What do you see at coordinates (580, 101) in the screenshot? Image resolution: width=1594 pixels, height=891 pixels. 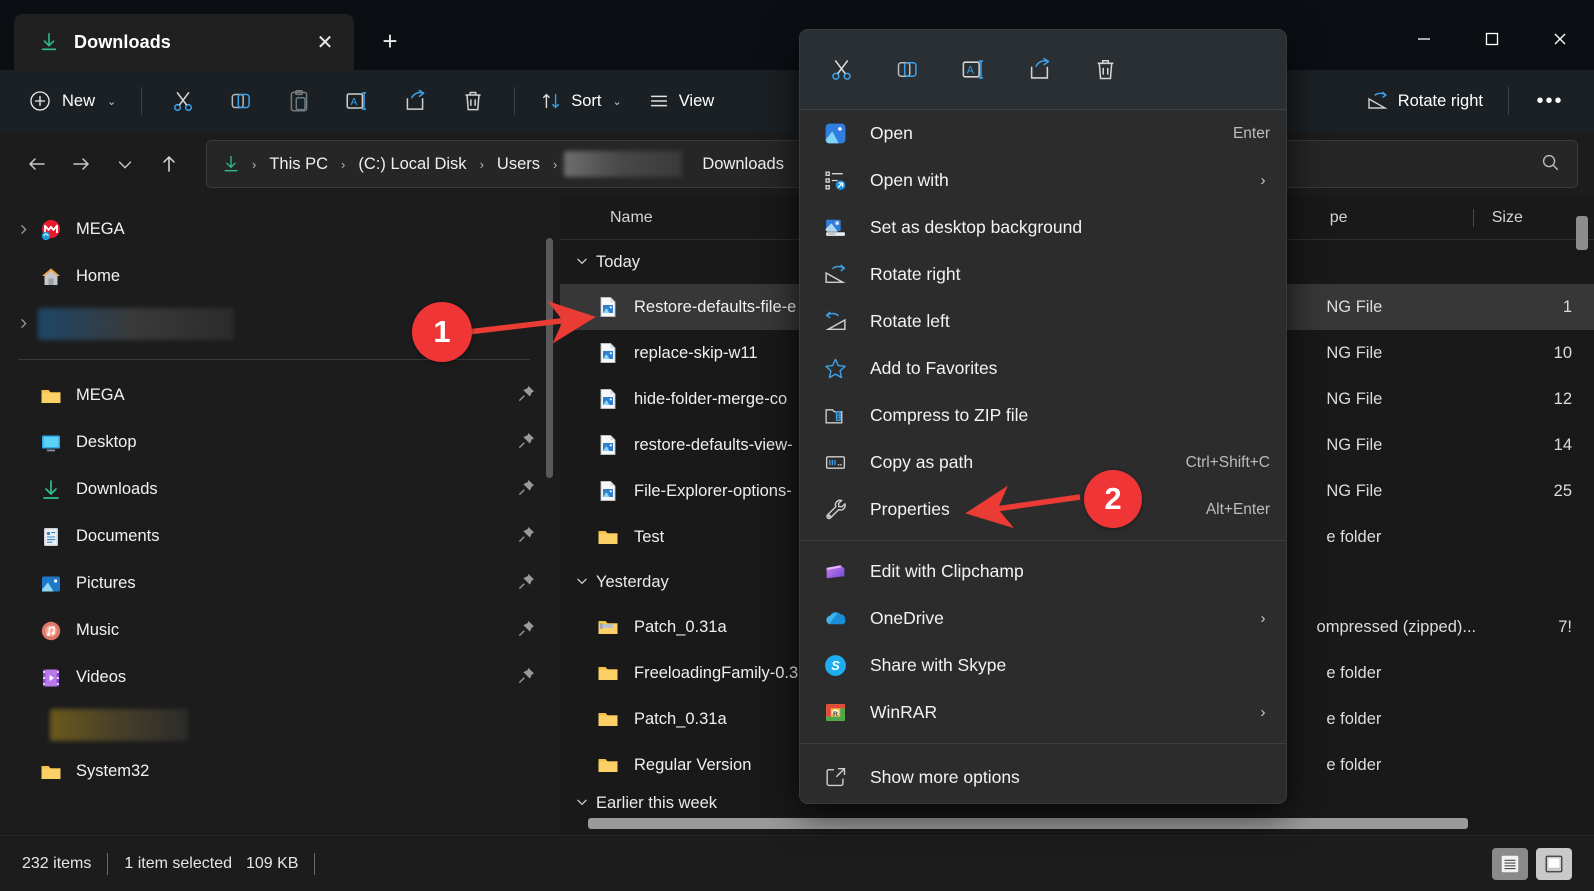 I see `sort-button: Sort ⌄` at bounding box center [580, 101].